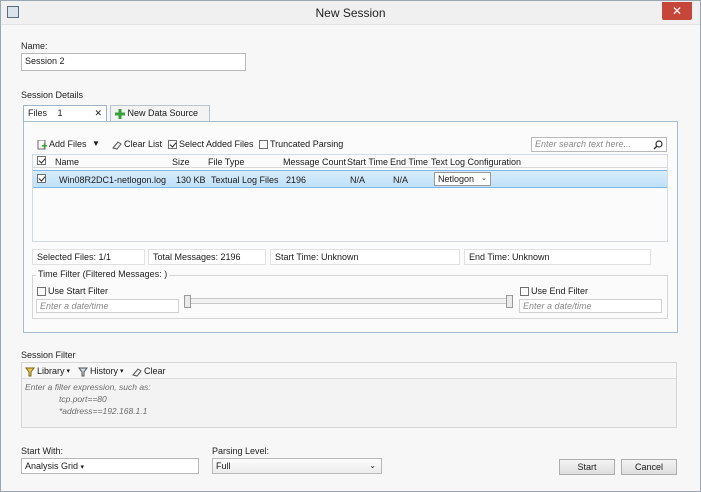 The height and width of the screenshot is (492, 701). Describe the element at coordinates (74, 306) in the screenshot. I see `start-date-placeholder: Enter a date/time` at that location.